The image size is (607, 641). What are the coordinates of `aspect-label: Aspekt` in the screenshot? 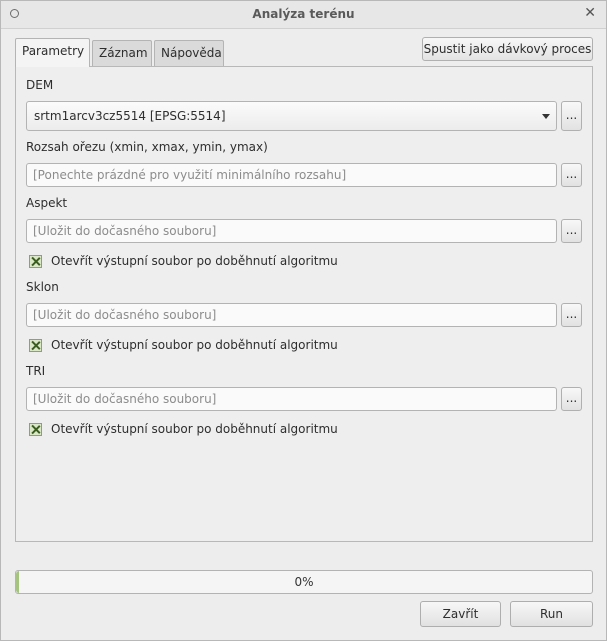 It's located at (47, 203).